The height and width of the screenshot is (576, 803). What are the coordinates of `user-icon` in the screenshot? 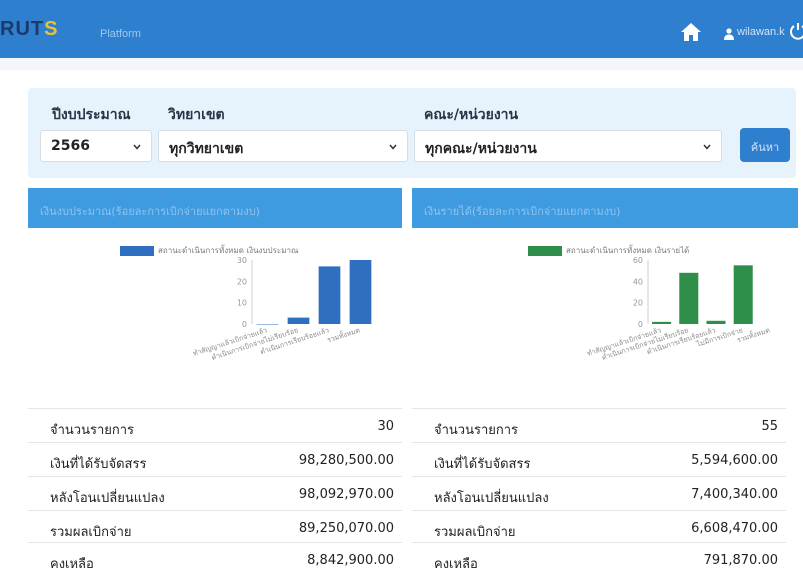 It's located at (729, 34).